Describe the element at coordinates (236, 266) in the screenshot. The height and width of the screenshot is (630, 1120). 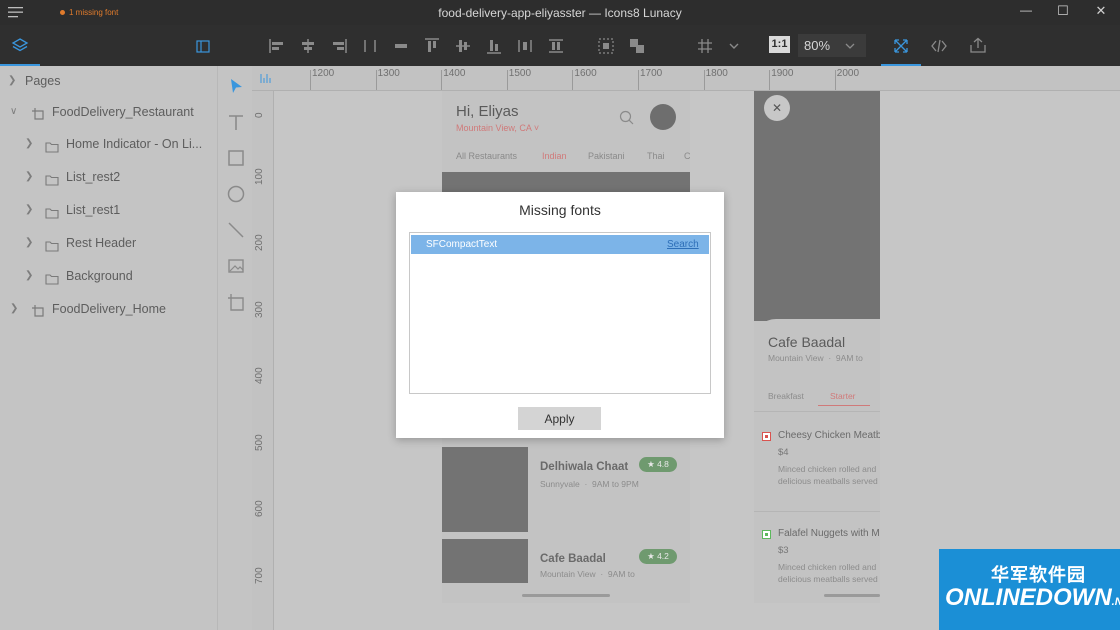
I see `image-tool-icon` at that location.